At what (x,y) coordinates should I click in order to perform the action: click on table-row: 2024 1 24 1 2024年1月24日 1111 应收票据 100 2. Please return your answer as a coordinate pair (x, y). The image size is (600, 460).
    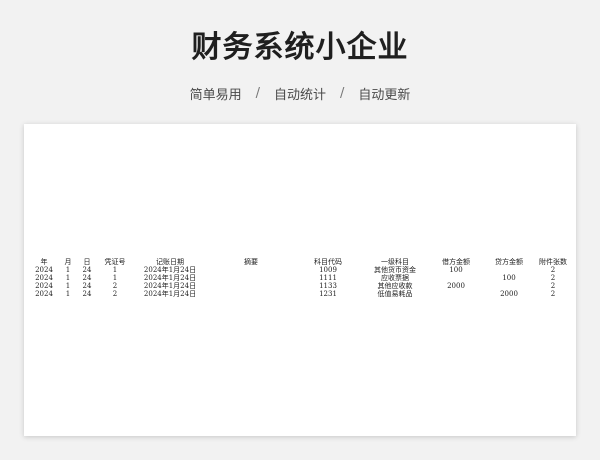
    Looking at the image, I should click on (300, 278).